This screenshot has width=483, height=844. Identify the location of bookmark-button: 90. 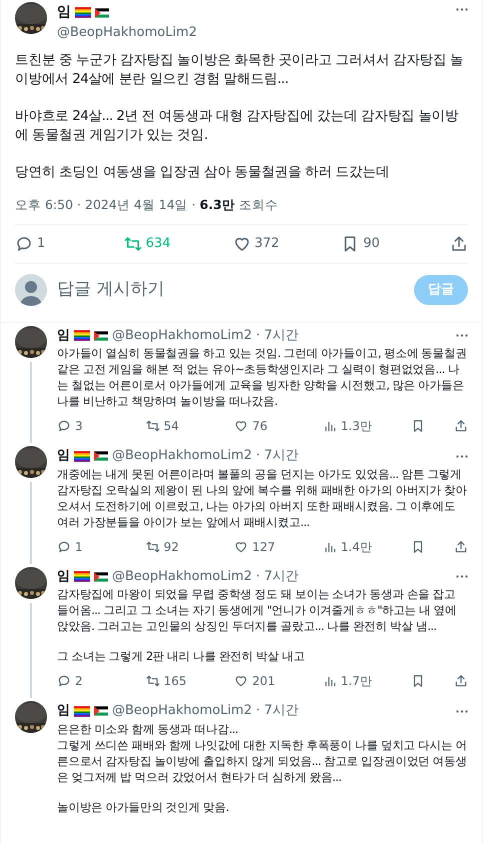
(371, 244).